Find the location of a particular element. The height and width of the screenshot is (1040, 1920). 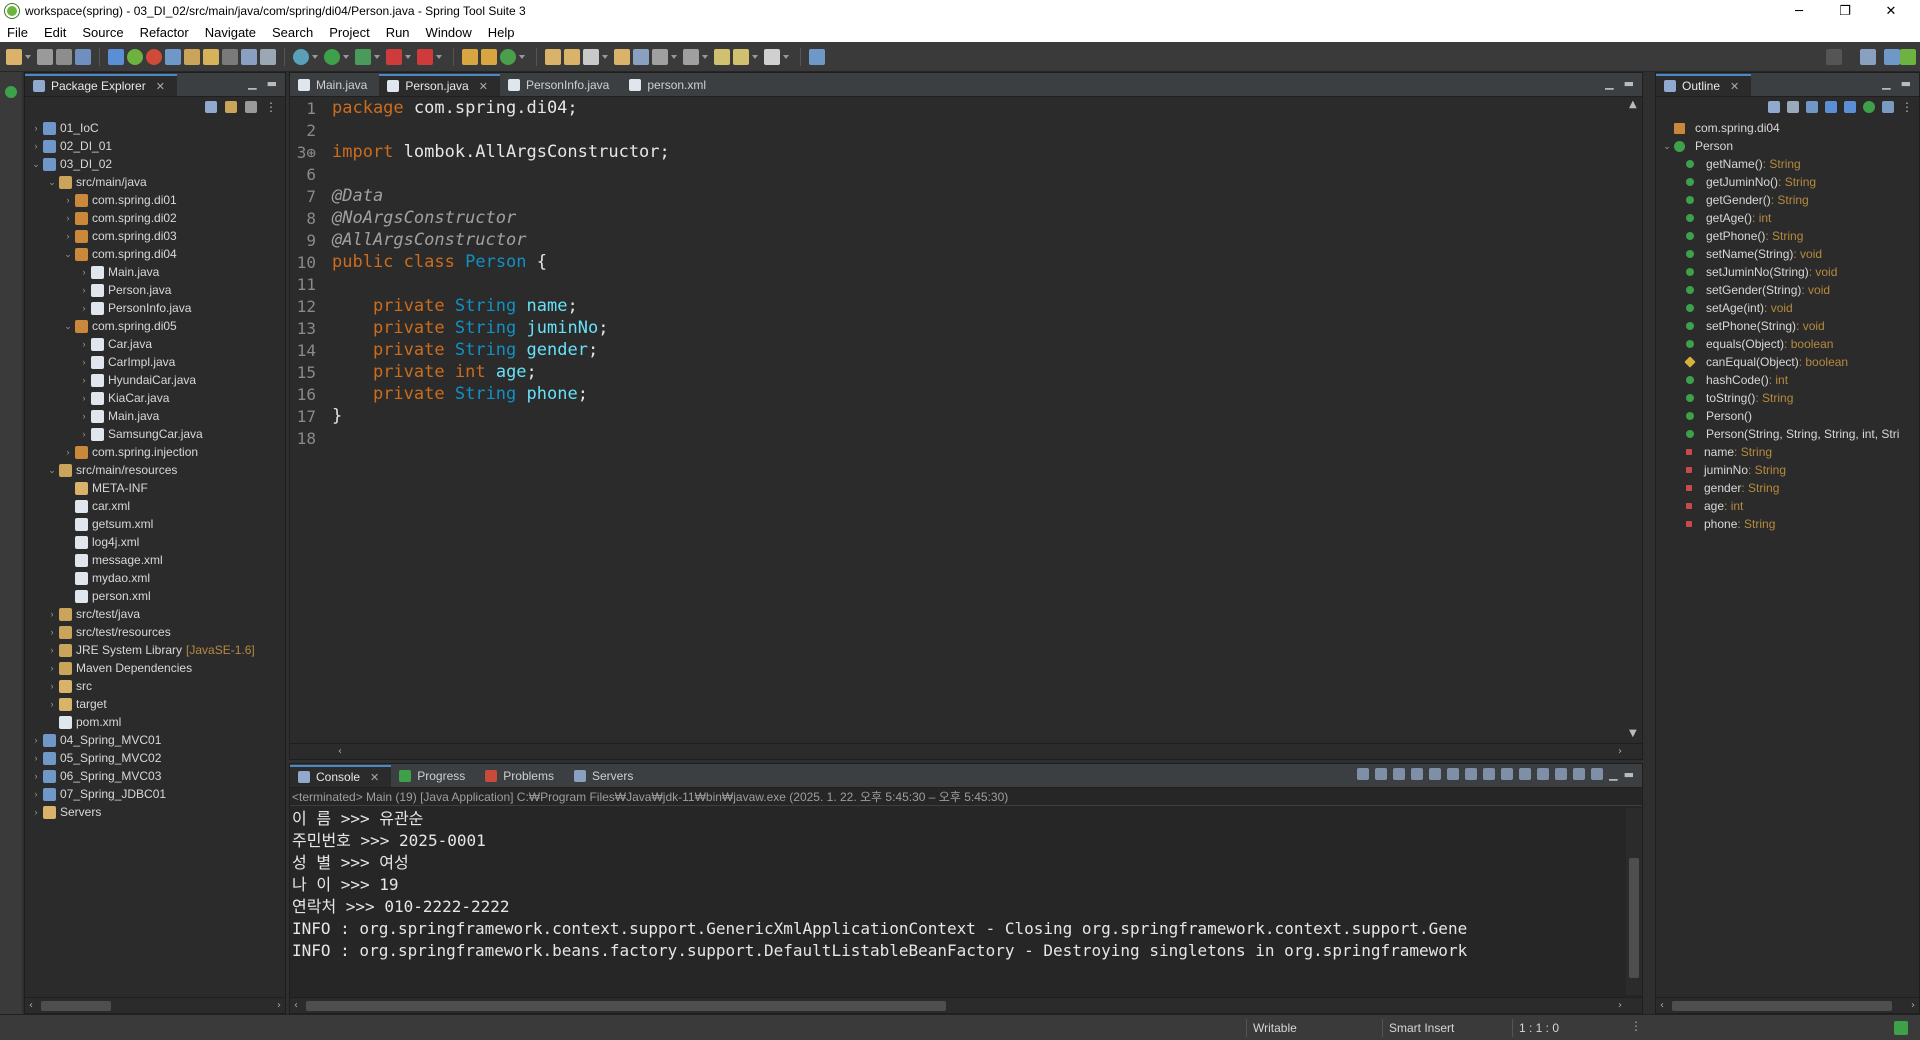

outline-item: getName() : String is located at coordinates (1787, 164).